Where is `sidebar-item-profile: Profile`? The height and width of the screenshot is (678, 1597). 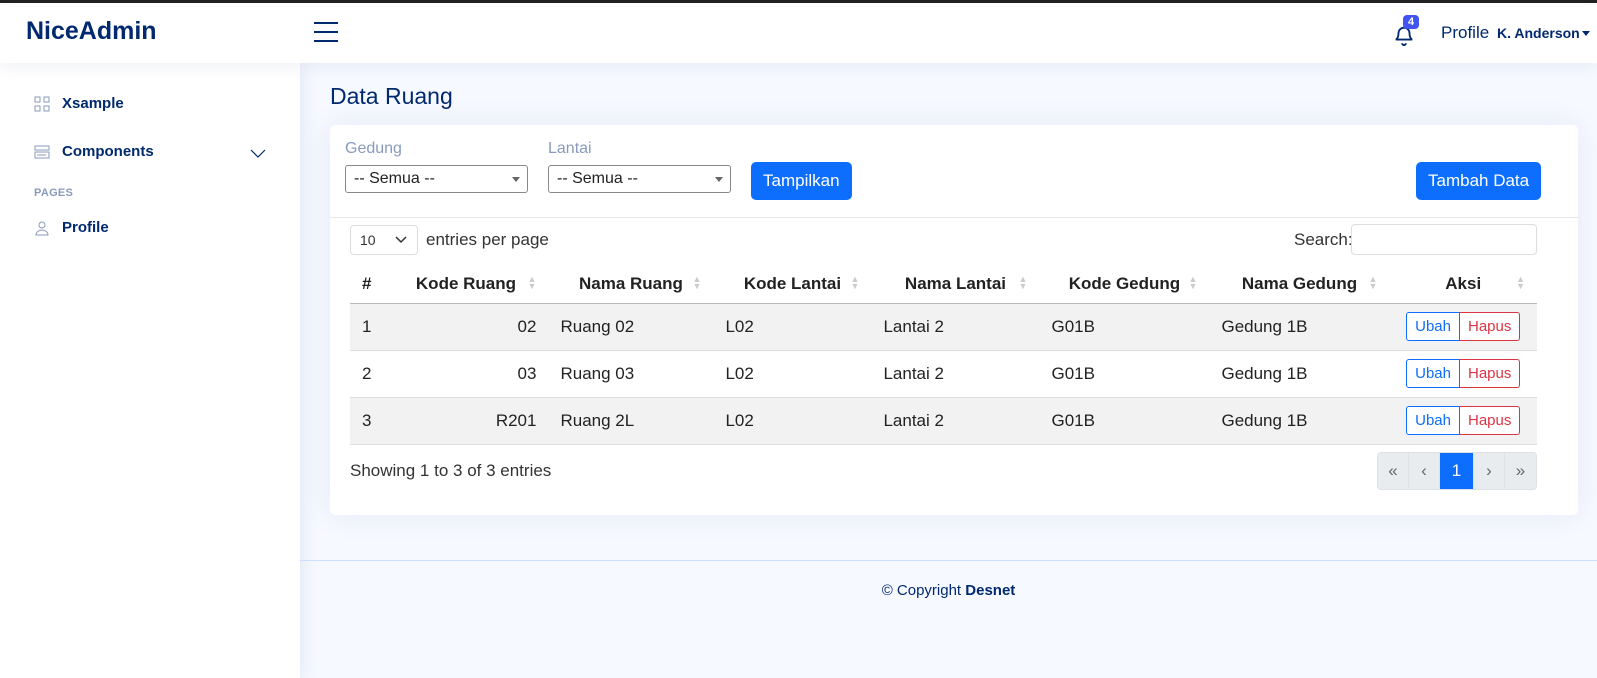 sidebar-item-profile: Profile is located at coordinates (71, 227).